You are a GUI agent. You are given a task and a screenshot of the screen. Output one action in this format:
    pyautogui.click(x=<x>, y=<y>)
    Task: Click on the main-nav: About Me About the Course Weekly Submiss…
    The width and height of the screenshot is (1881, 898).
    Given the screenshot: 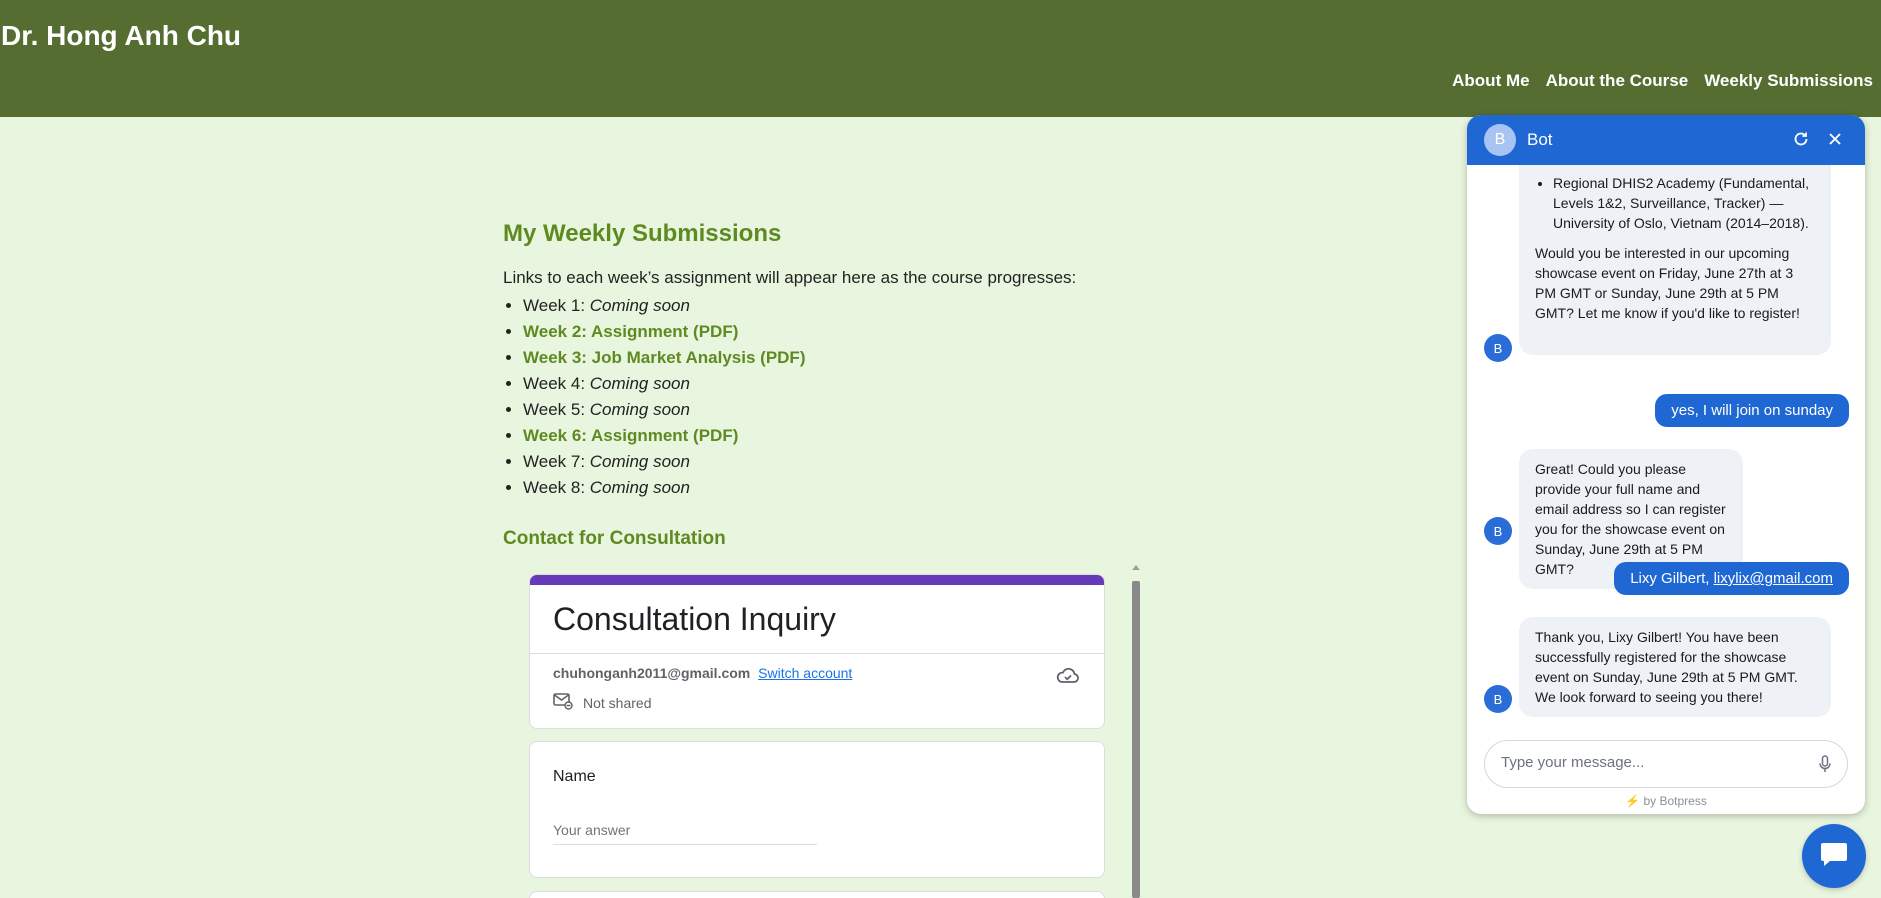 What is the action you would take?
    pyautogui.click(x=1662, y=81)
    